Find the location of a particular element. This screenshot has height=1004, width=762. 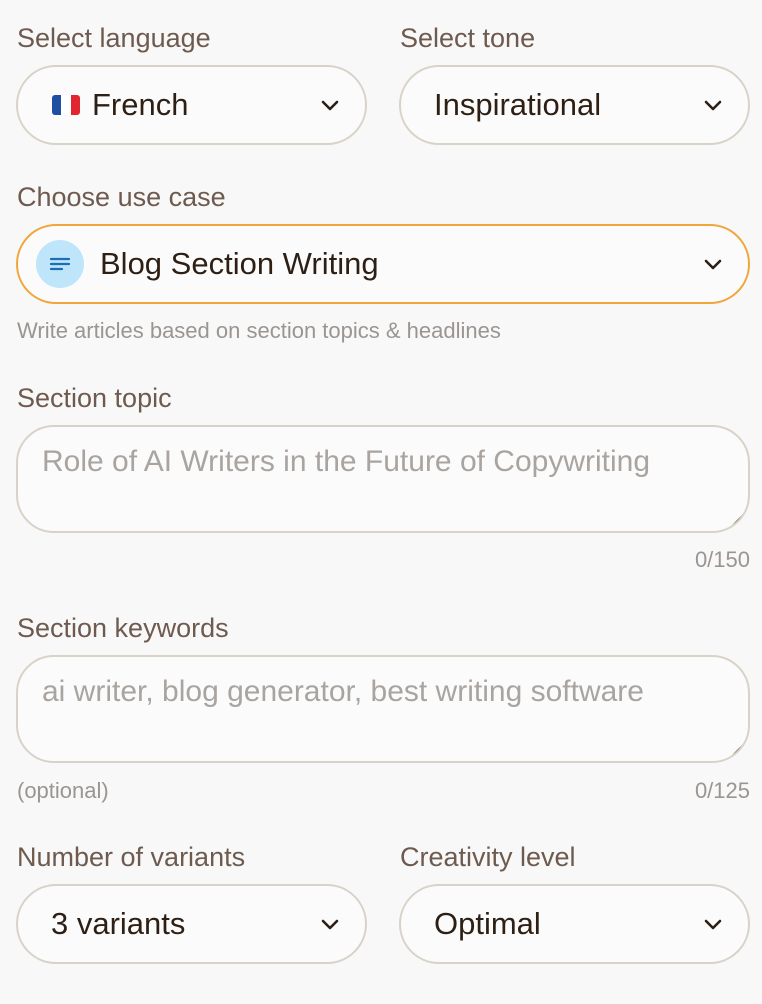

section-topic-label: Section topic is located at coordinates (94, 398).